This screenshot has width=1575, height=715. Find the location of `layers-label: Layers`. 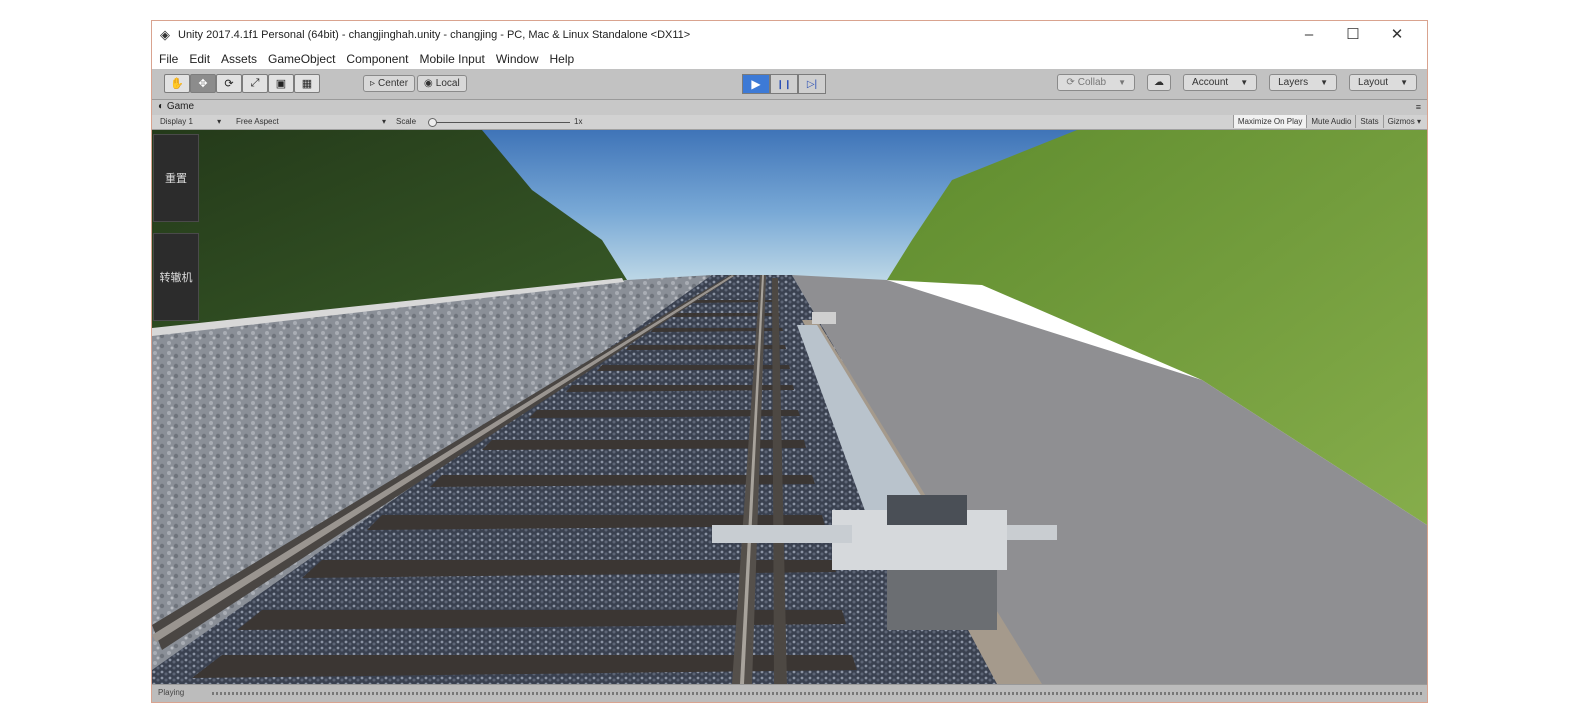

layers-label: Layers is located at coordinates (1293, 82).